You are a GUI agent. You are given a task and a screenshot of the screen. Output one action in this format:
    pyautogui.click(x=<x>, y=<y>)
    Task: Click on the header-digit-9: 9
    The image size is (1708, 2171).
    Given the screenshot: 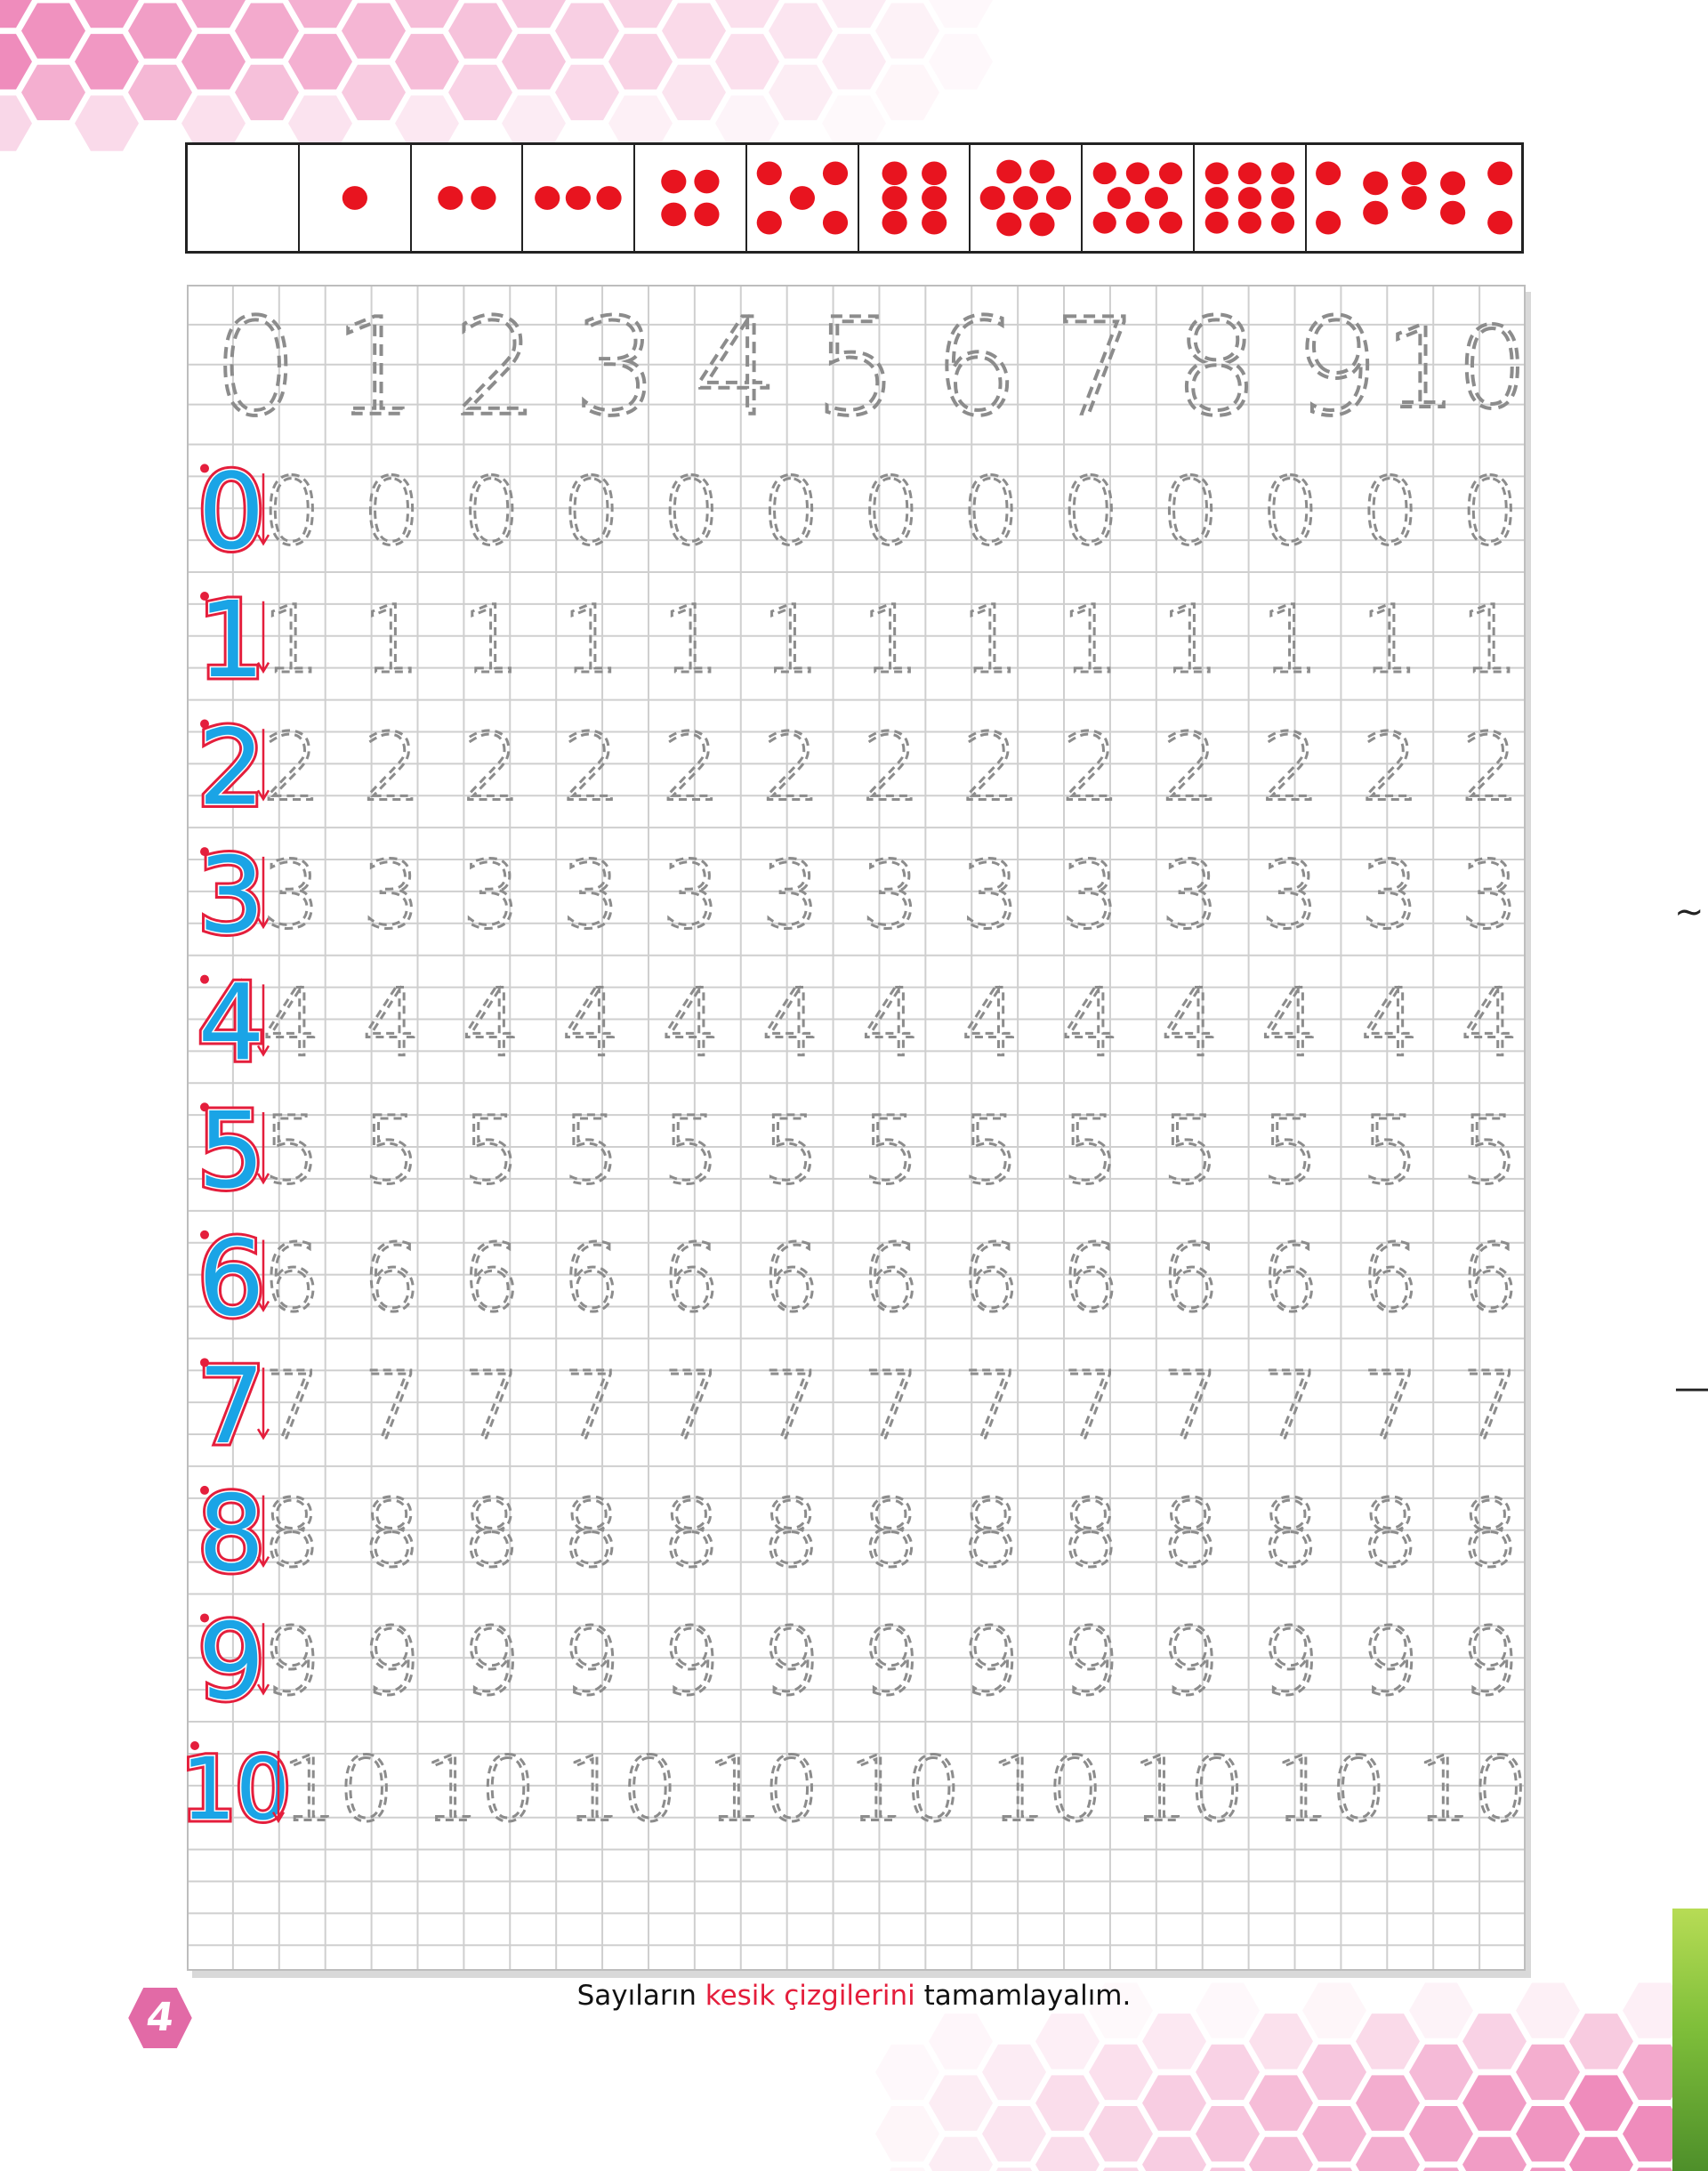 What is the action you would take?
    pyautogui.click(x=1336, y=368)
    